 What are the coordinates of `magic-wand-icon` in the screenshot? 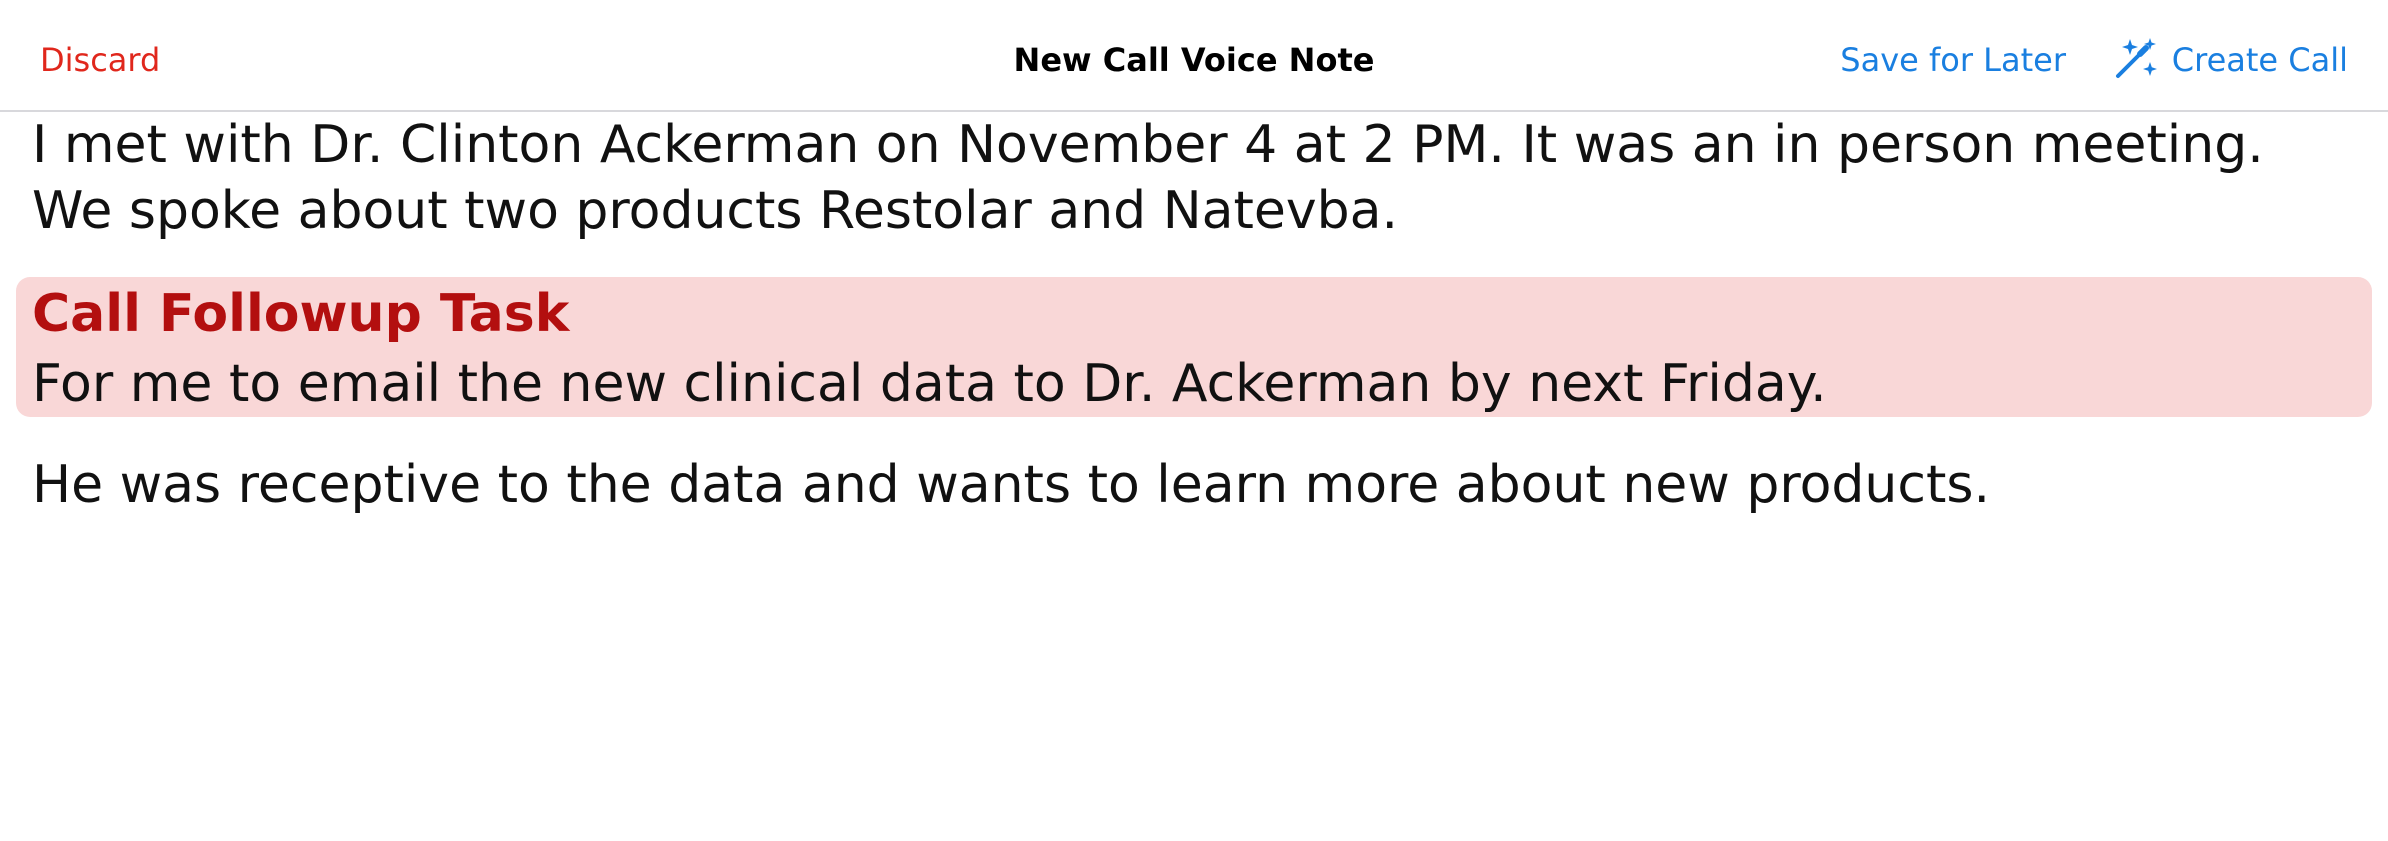 It's located at (2134, 60).